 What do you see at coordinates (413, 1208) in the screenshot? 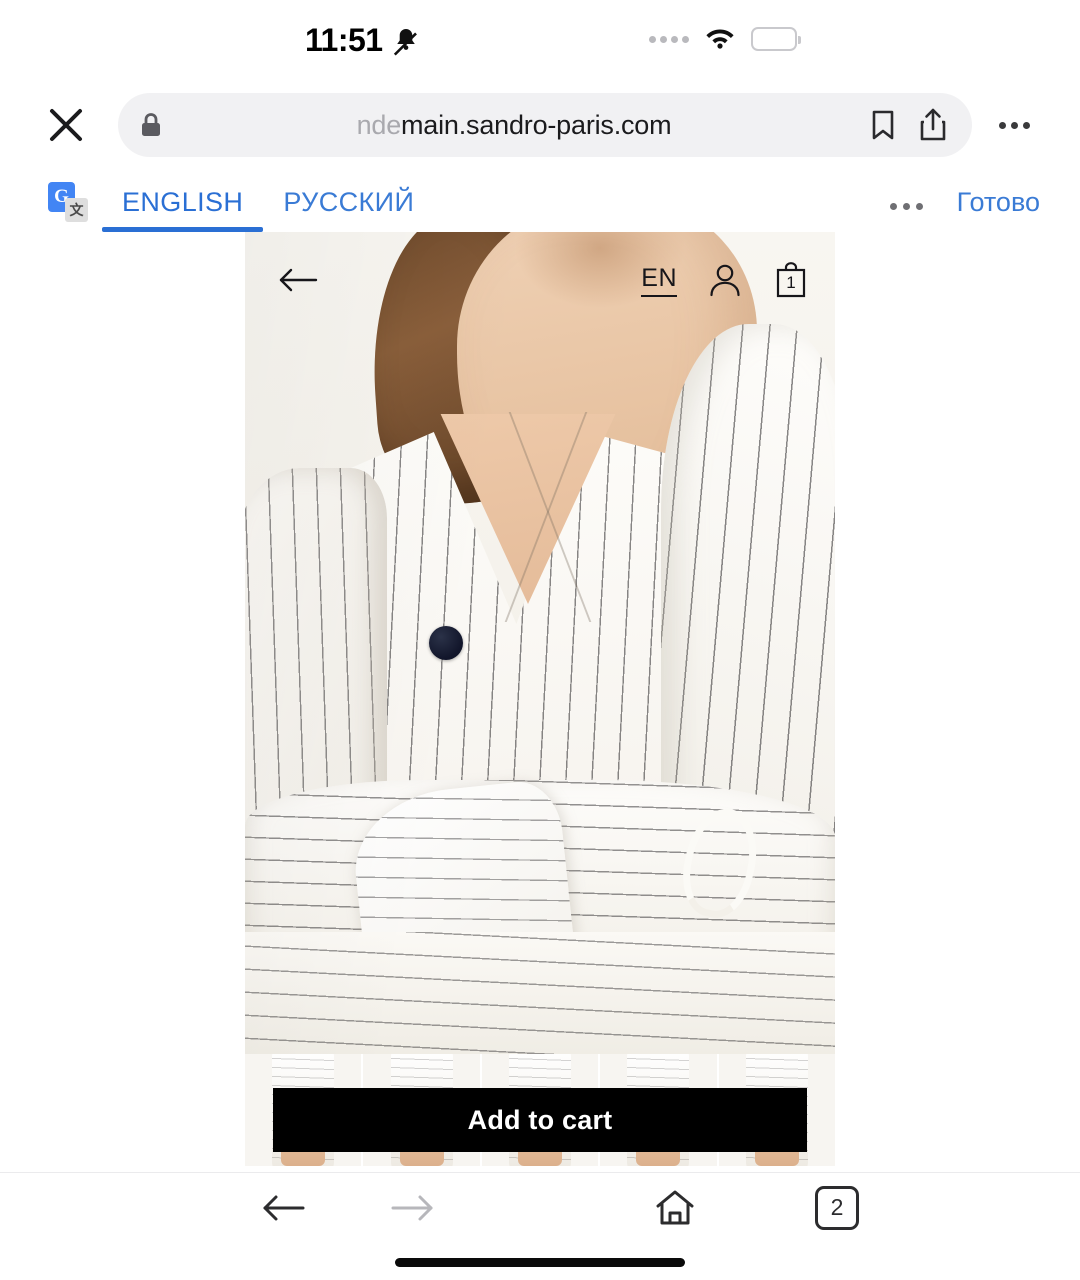
I see `arrow-forward-icon` at bounding box center [413, 1208].